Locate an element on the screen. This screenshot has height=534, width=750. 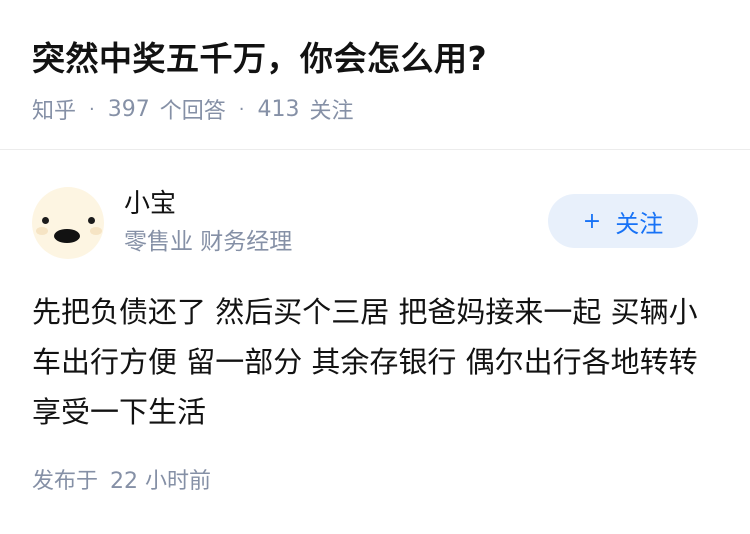
author-name: 小宝 is located at coordinates (150, 204).